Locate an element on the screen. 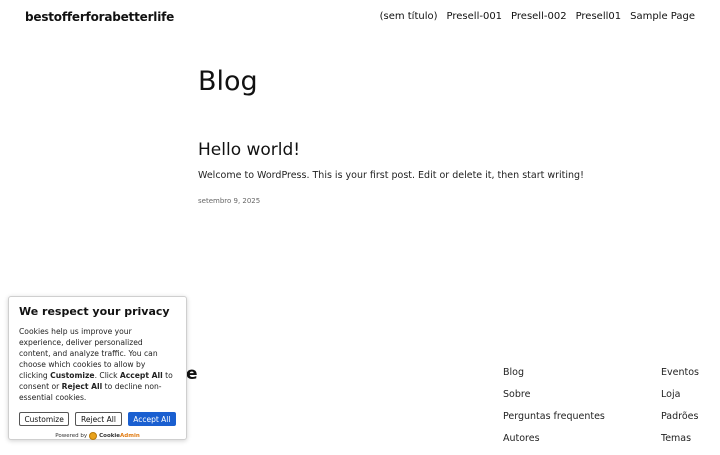 This screenshot has width=720, height=455. footer-link-loja: Loja is located at coordinates (680, 400).